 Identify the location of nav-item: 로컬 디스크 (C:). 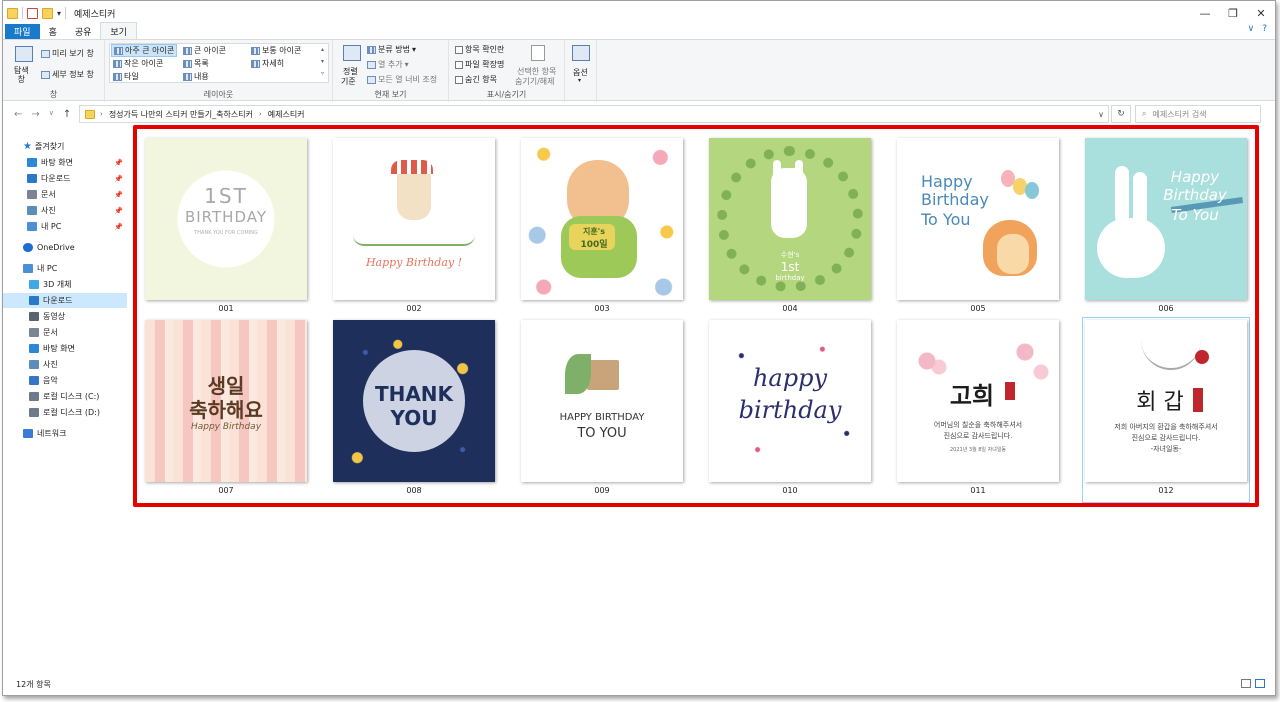
(65, 396).